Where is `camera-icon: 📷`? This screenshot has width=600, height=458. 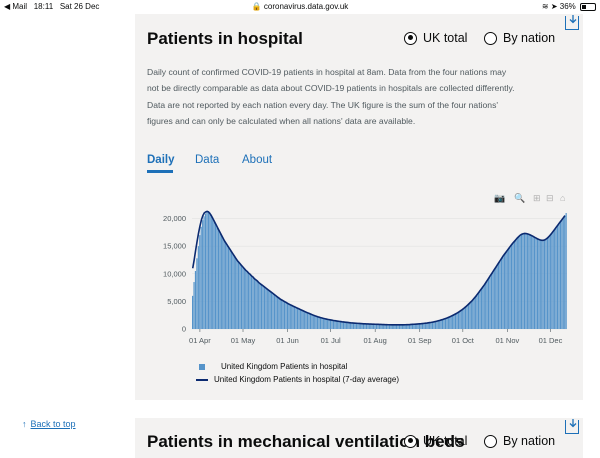 camera-icon: 📷 is located at coordinates (499, 198).